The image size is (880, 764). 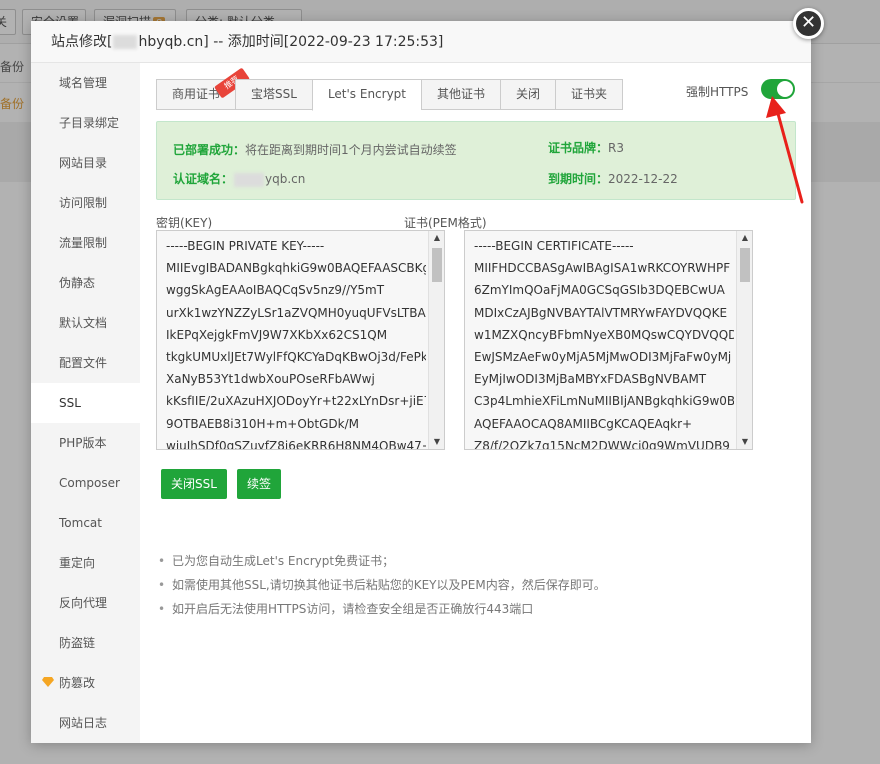 I want to click on text-line: AQEFAAOCAQ8AMIIBCgKCAQEAqkr+, so click(x=583, y=423).